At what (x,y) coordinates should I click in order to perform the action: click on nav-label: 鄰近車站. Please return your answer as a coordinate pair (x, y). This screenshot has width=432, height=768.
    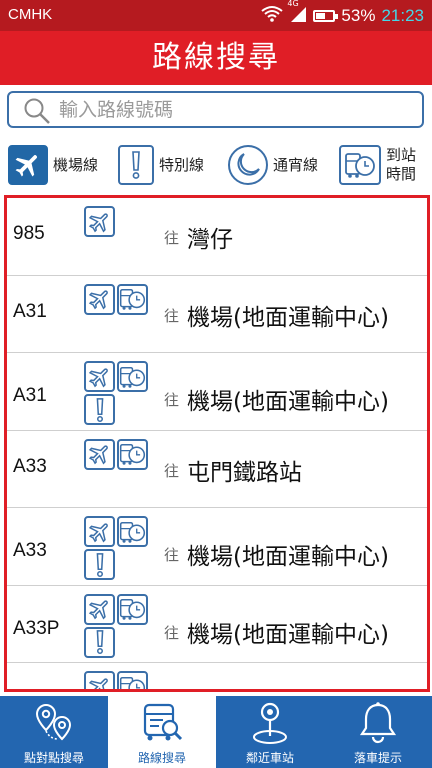
    Looking at the image, I should click on (269, 758).